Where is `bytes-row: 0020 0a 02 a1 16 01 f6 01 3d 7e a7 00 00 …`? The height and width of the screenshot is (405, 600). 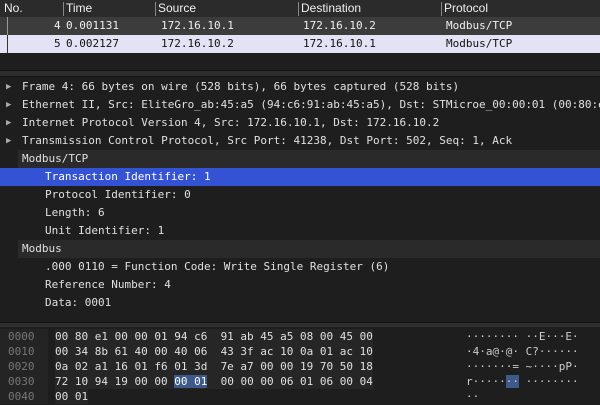 bytes-row: 0020 0a 02 a1 16 01 f6 01 3d 7e a7 00 00 … is located at coordinates (300, 366).